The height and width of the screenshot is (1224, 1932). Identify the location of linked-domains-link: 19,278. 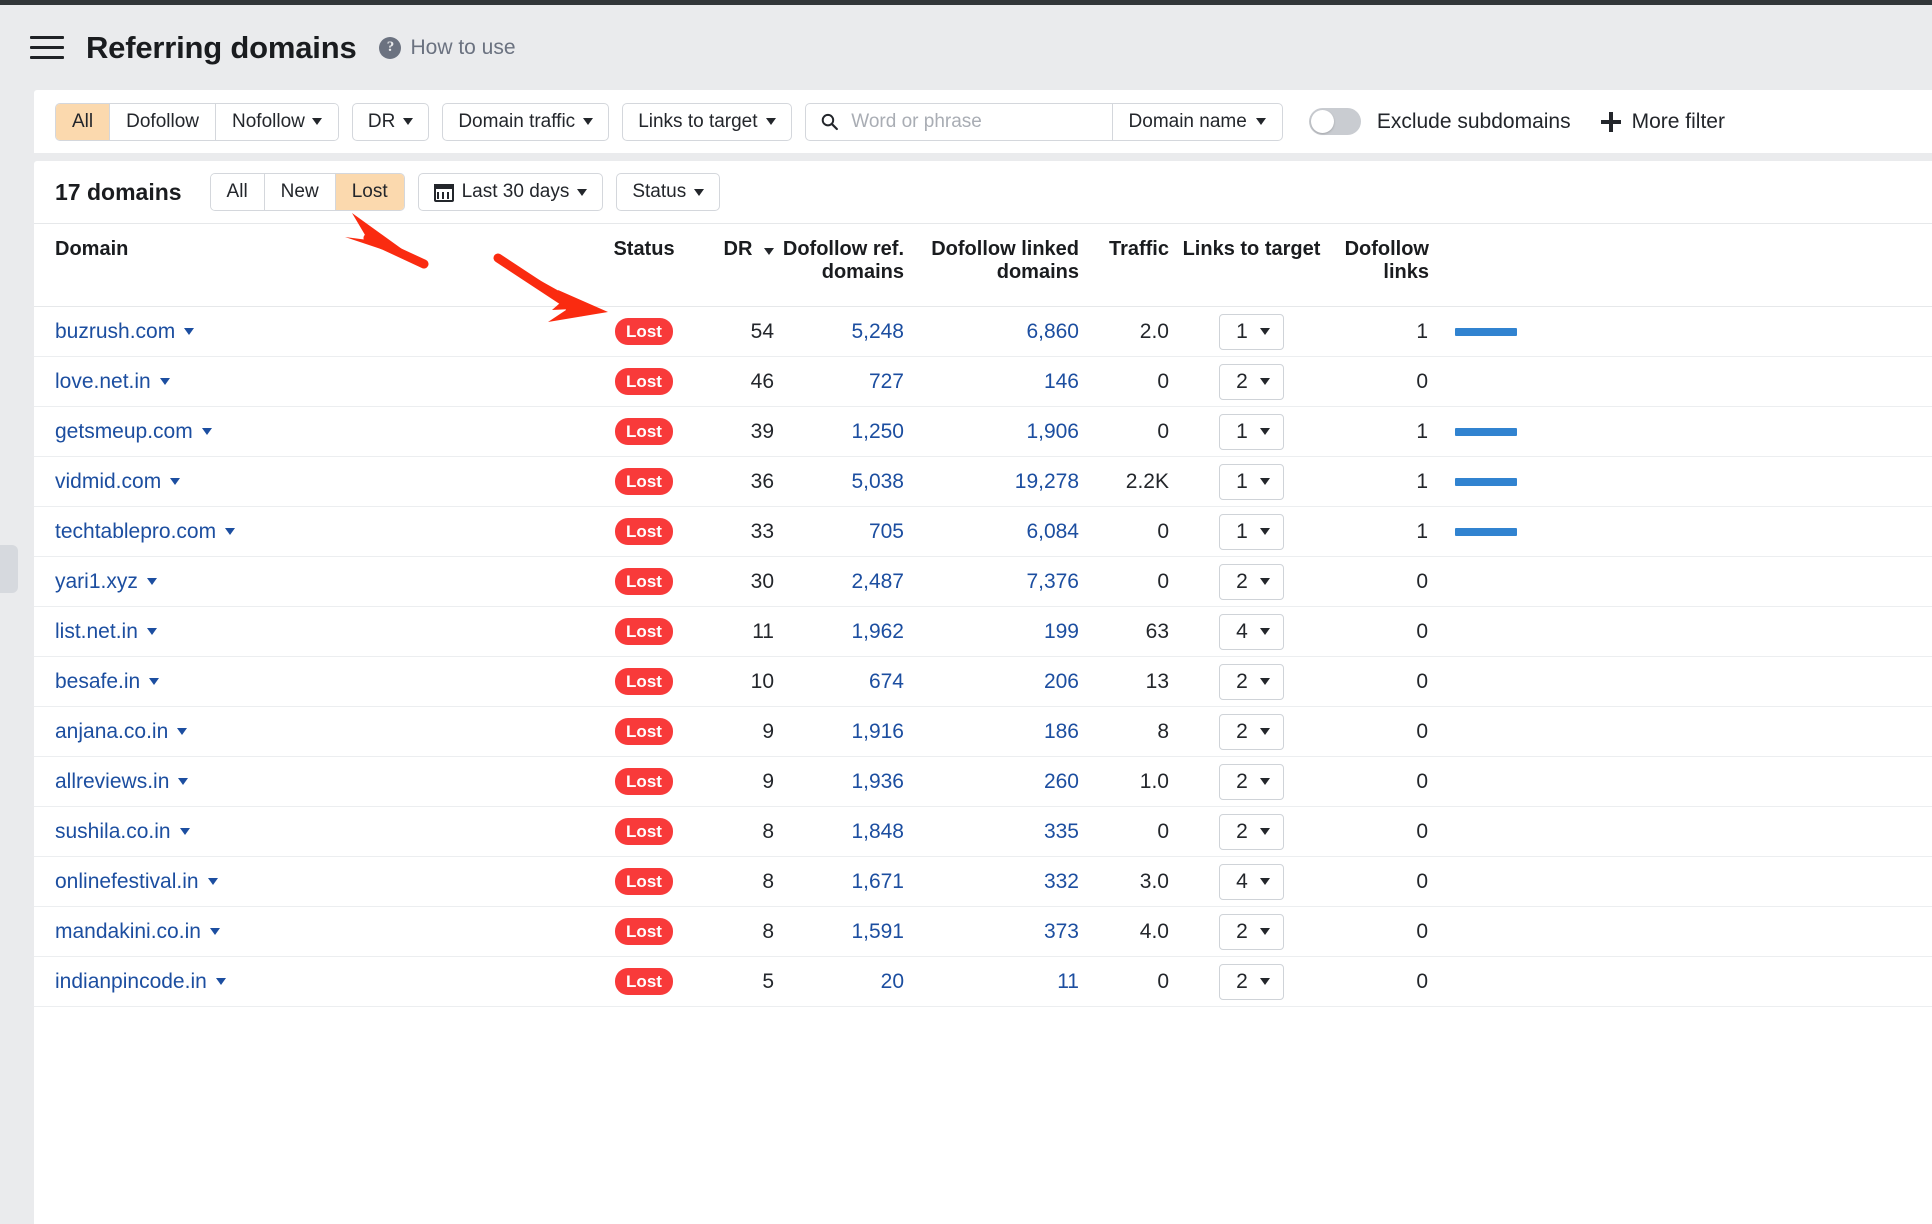
(1047, 481).